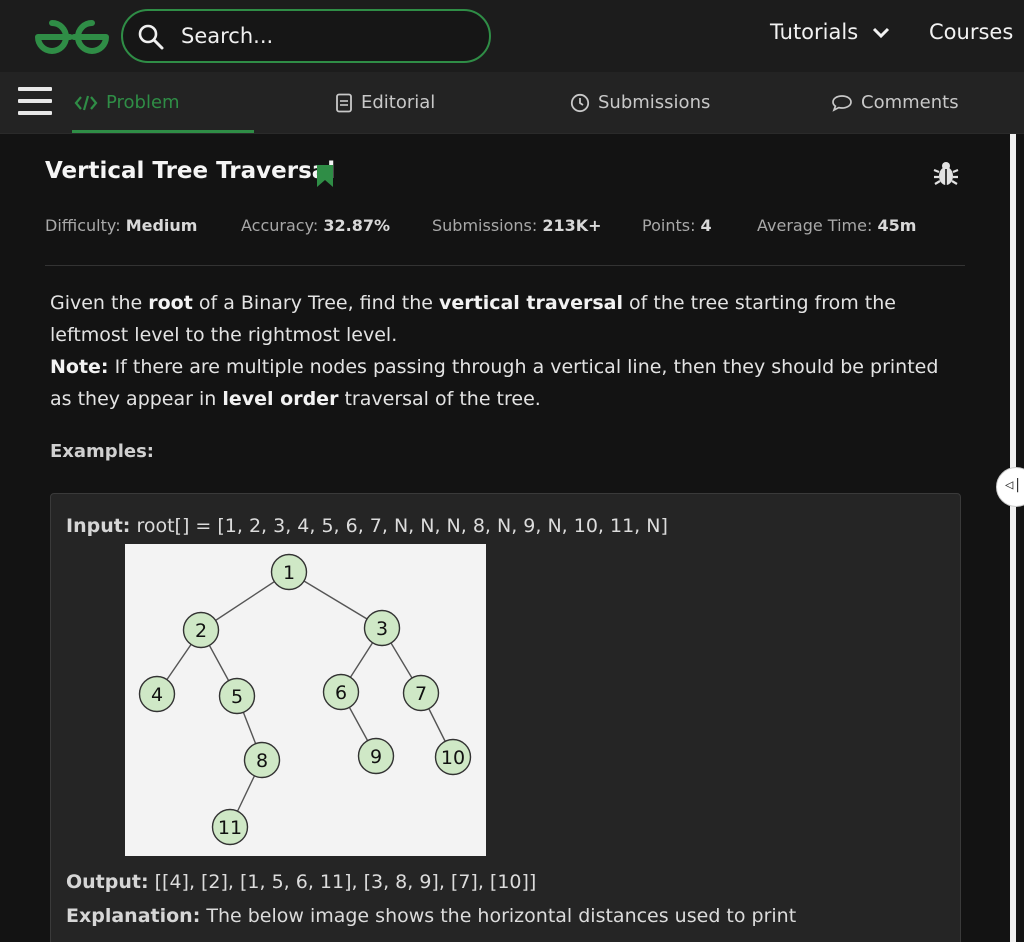 The height and width of the screenshot is (942, 1024). What do you see at coordinates (344, 102) in the screenshot?
I see `document-icon` at bounding box center [344, 102].